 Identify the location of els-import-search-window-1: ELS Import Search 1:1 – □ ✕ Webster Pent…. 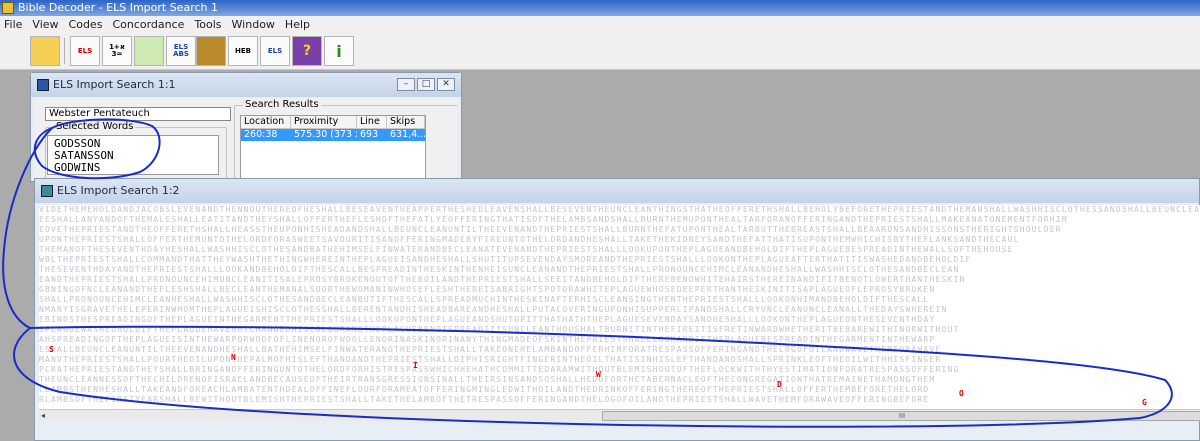
(246, 128).